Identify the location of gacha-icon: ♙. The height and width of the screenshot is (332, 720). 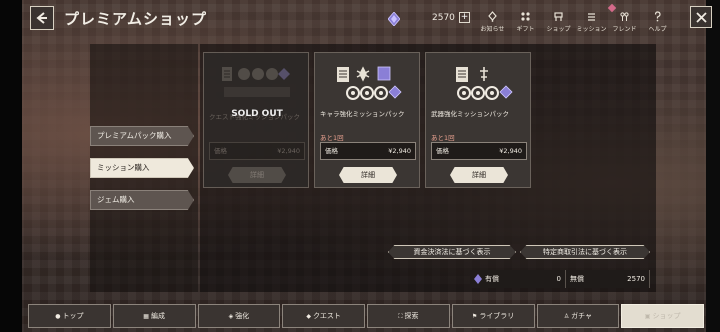
(566, 316).